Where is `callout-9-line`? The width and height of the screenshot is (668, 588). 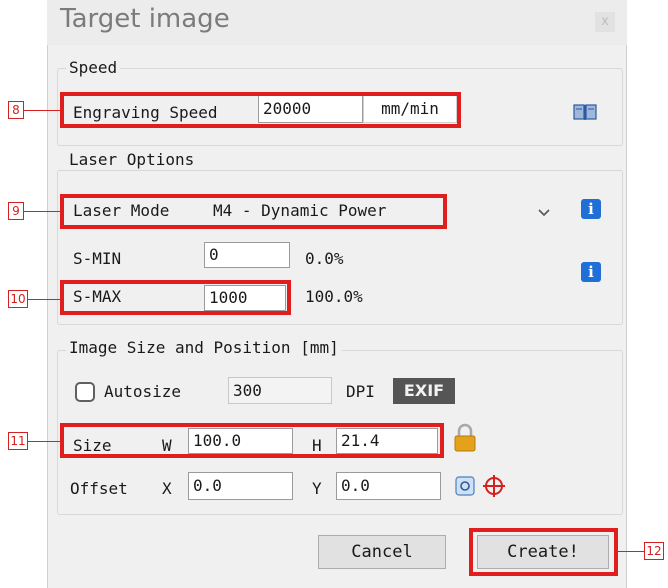 callout-9-line is located at coordinates (42, 211).